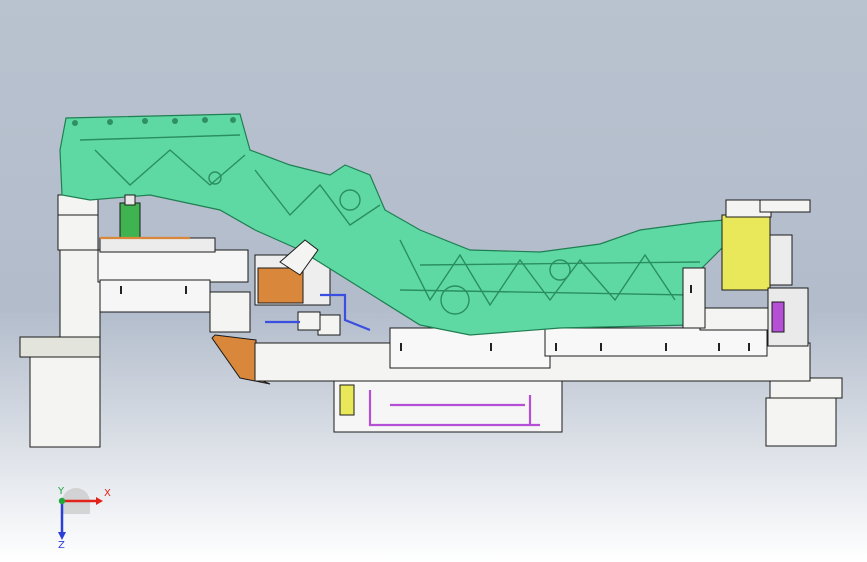 The width and height of the screenshot is (867, 562). Describe the element at coordinates (61, 491) in the screenshot. I see `y-axis-label: Y` at that location.